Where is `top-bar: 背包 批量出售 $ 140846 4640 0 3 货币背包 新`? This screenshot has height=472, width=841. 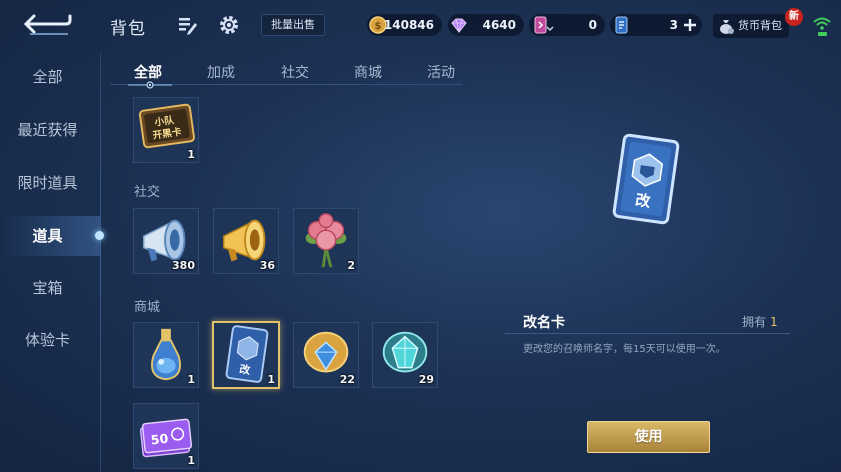 top-bar: 背包 批量出售 $ 140846 4640 0 3 货币背包 新 is located at coordinates (420, 26).